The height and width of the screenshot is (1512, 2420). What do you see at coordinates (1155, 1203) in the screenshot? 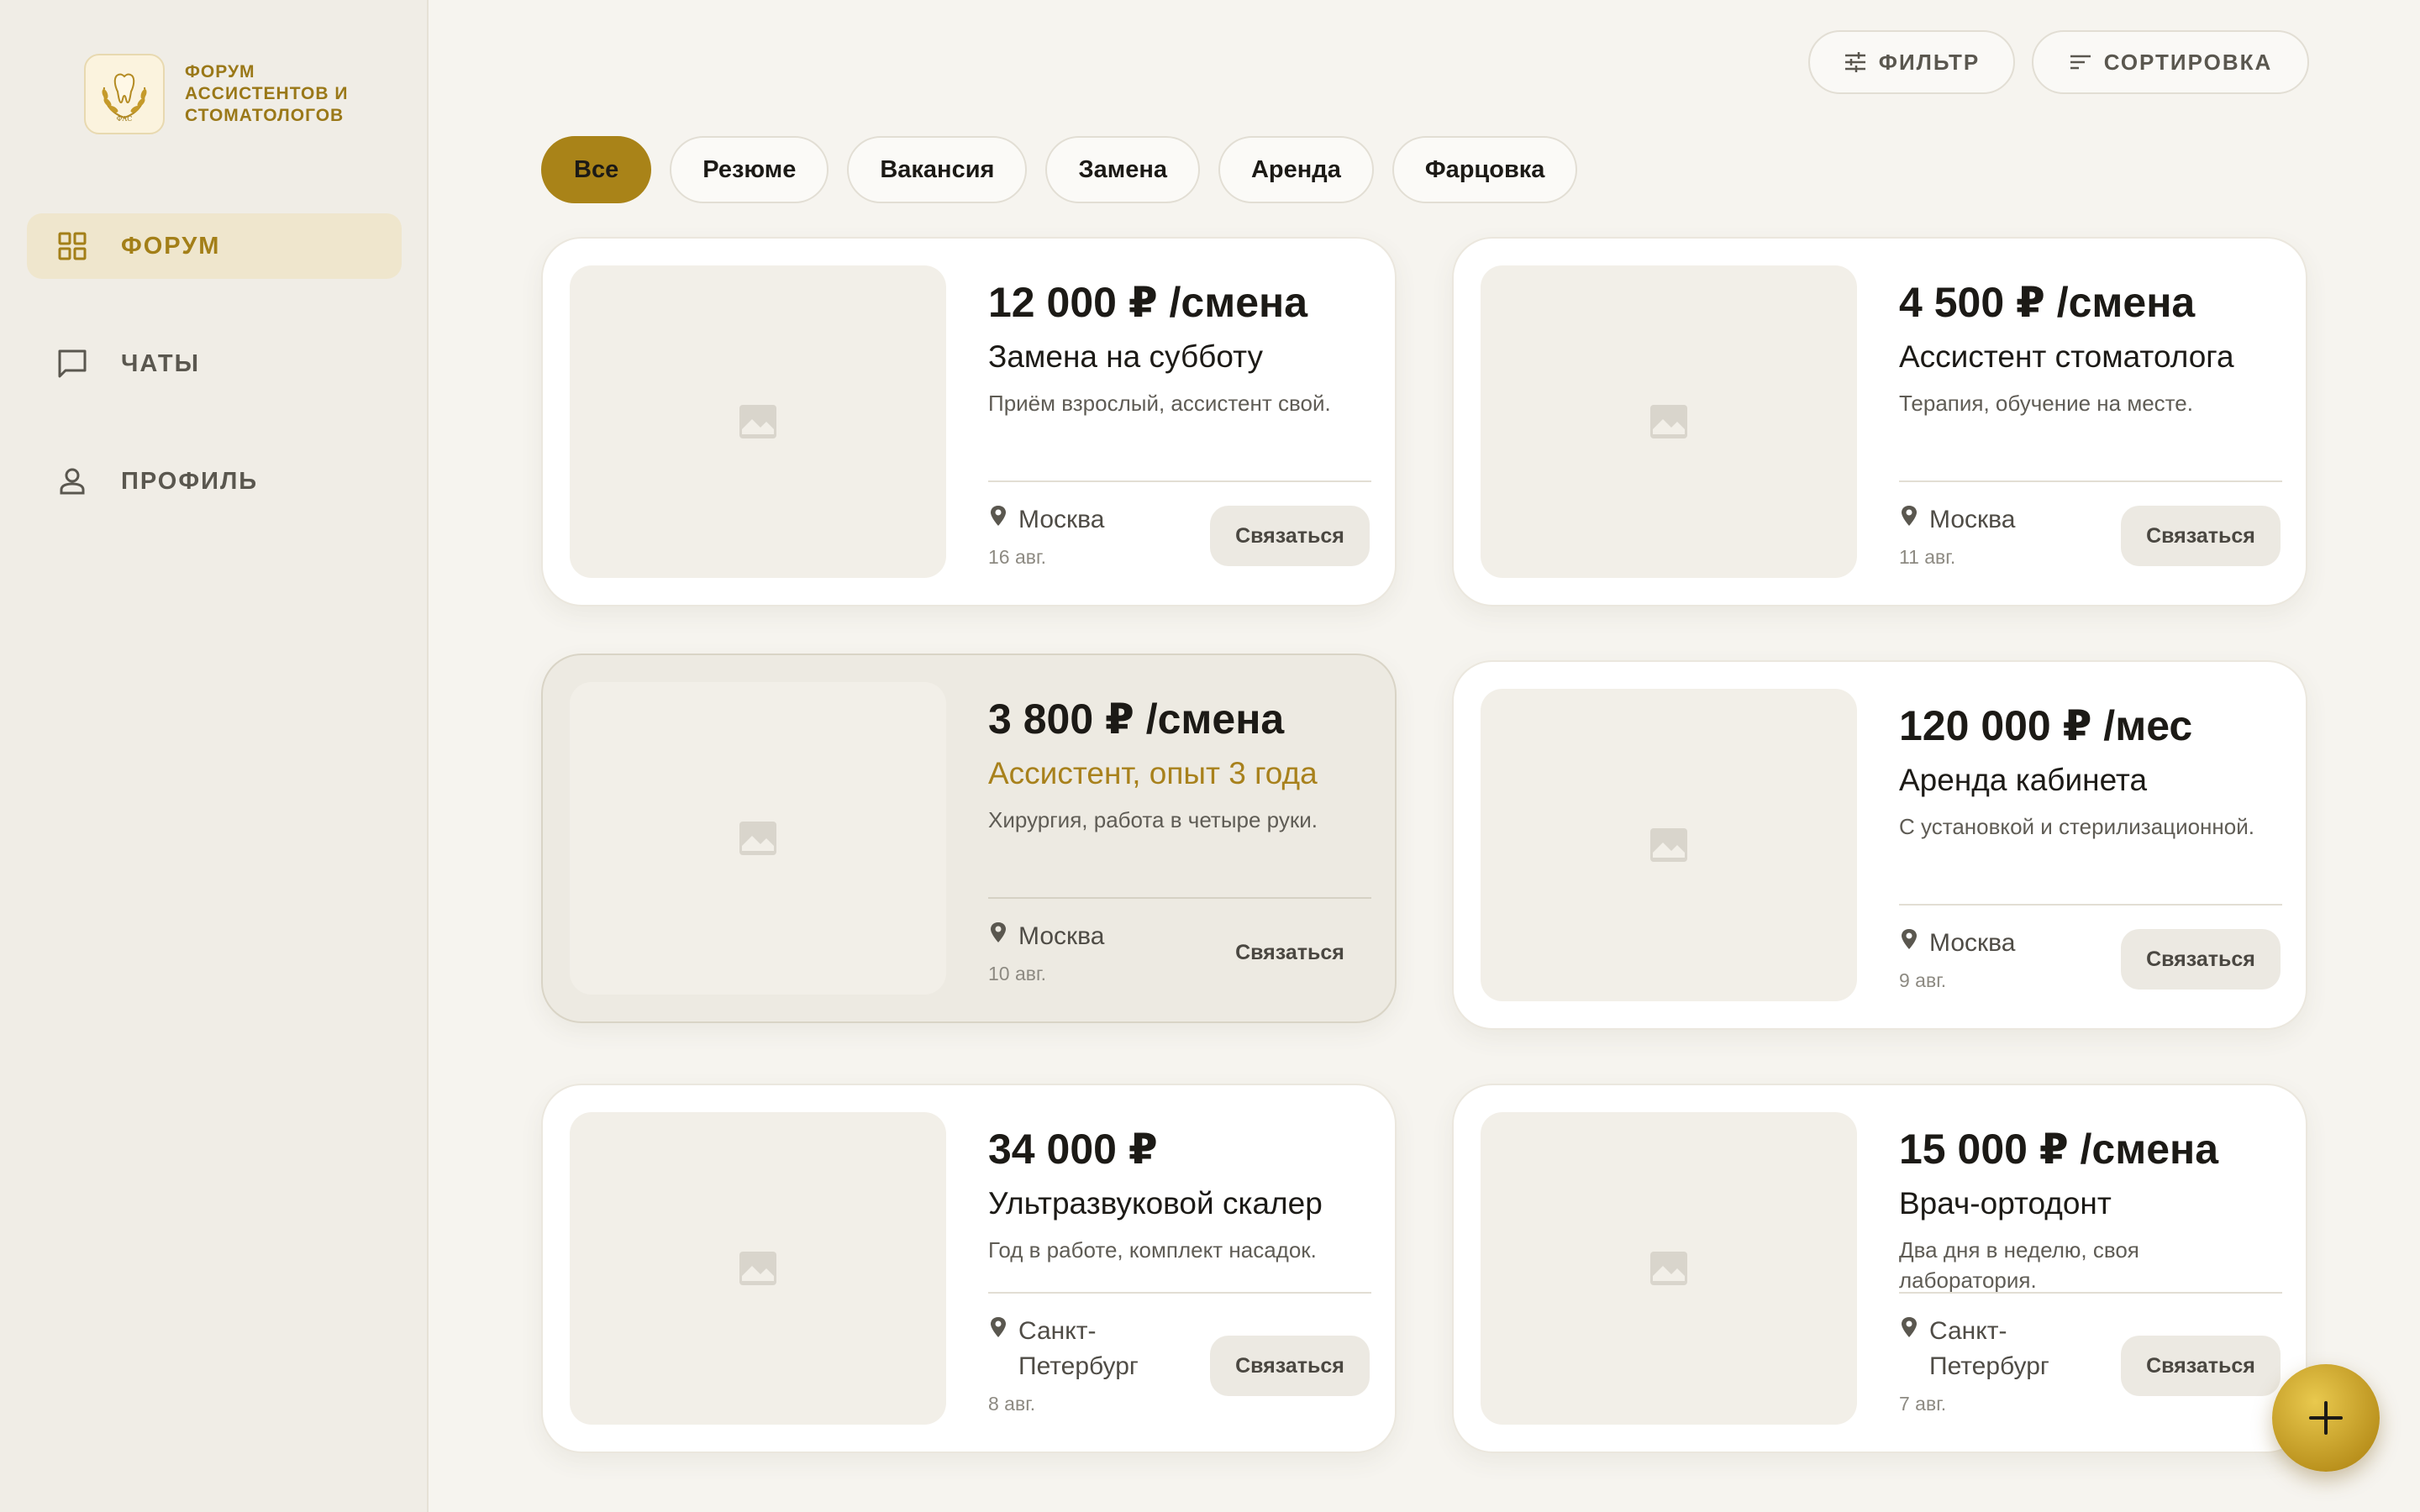
I see `listing-title: Ультразвуковой скалер` at bounding box center [1155, 1203].